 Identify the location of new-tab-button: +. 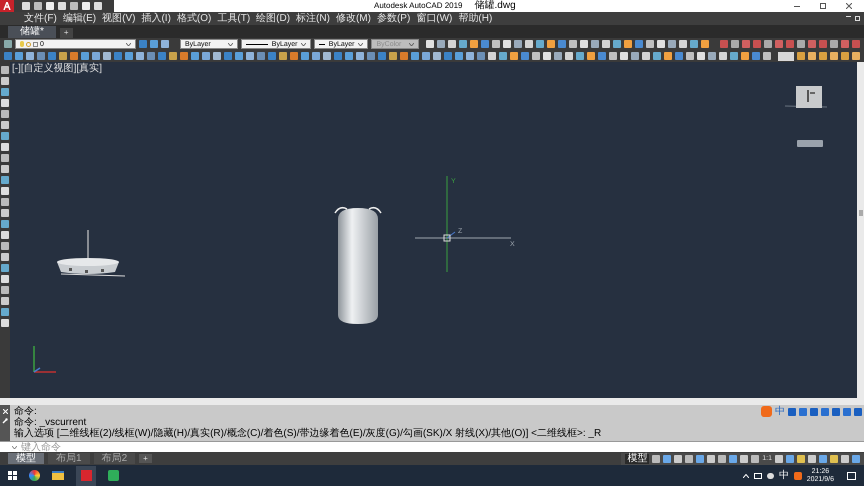
(66, 33).